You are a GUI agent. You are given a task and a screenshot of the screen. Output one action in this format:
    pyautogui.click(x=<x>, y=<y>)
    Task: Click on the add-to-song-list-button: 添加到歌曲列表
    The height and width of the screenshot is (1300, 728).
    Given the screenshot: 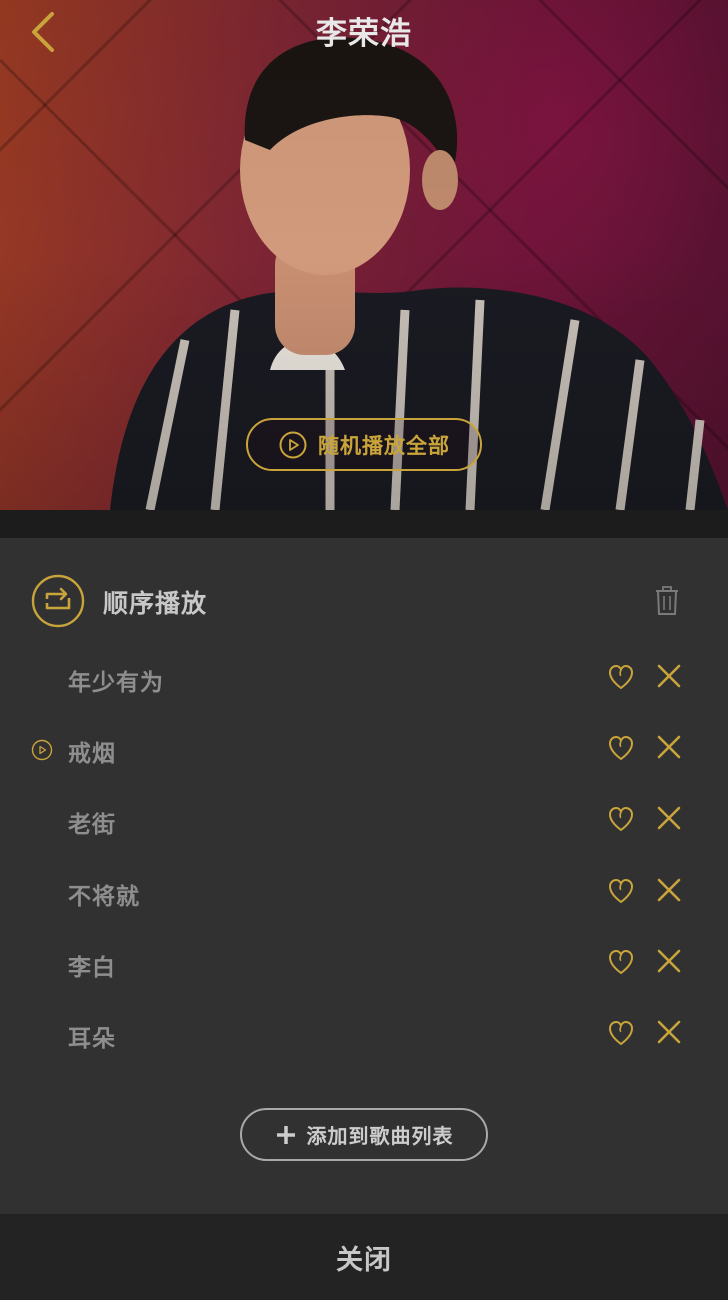 What is the action you would take?
    pyautogui.click(x=364, y=1134)
    